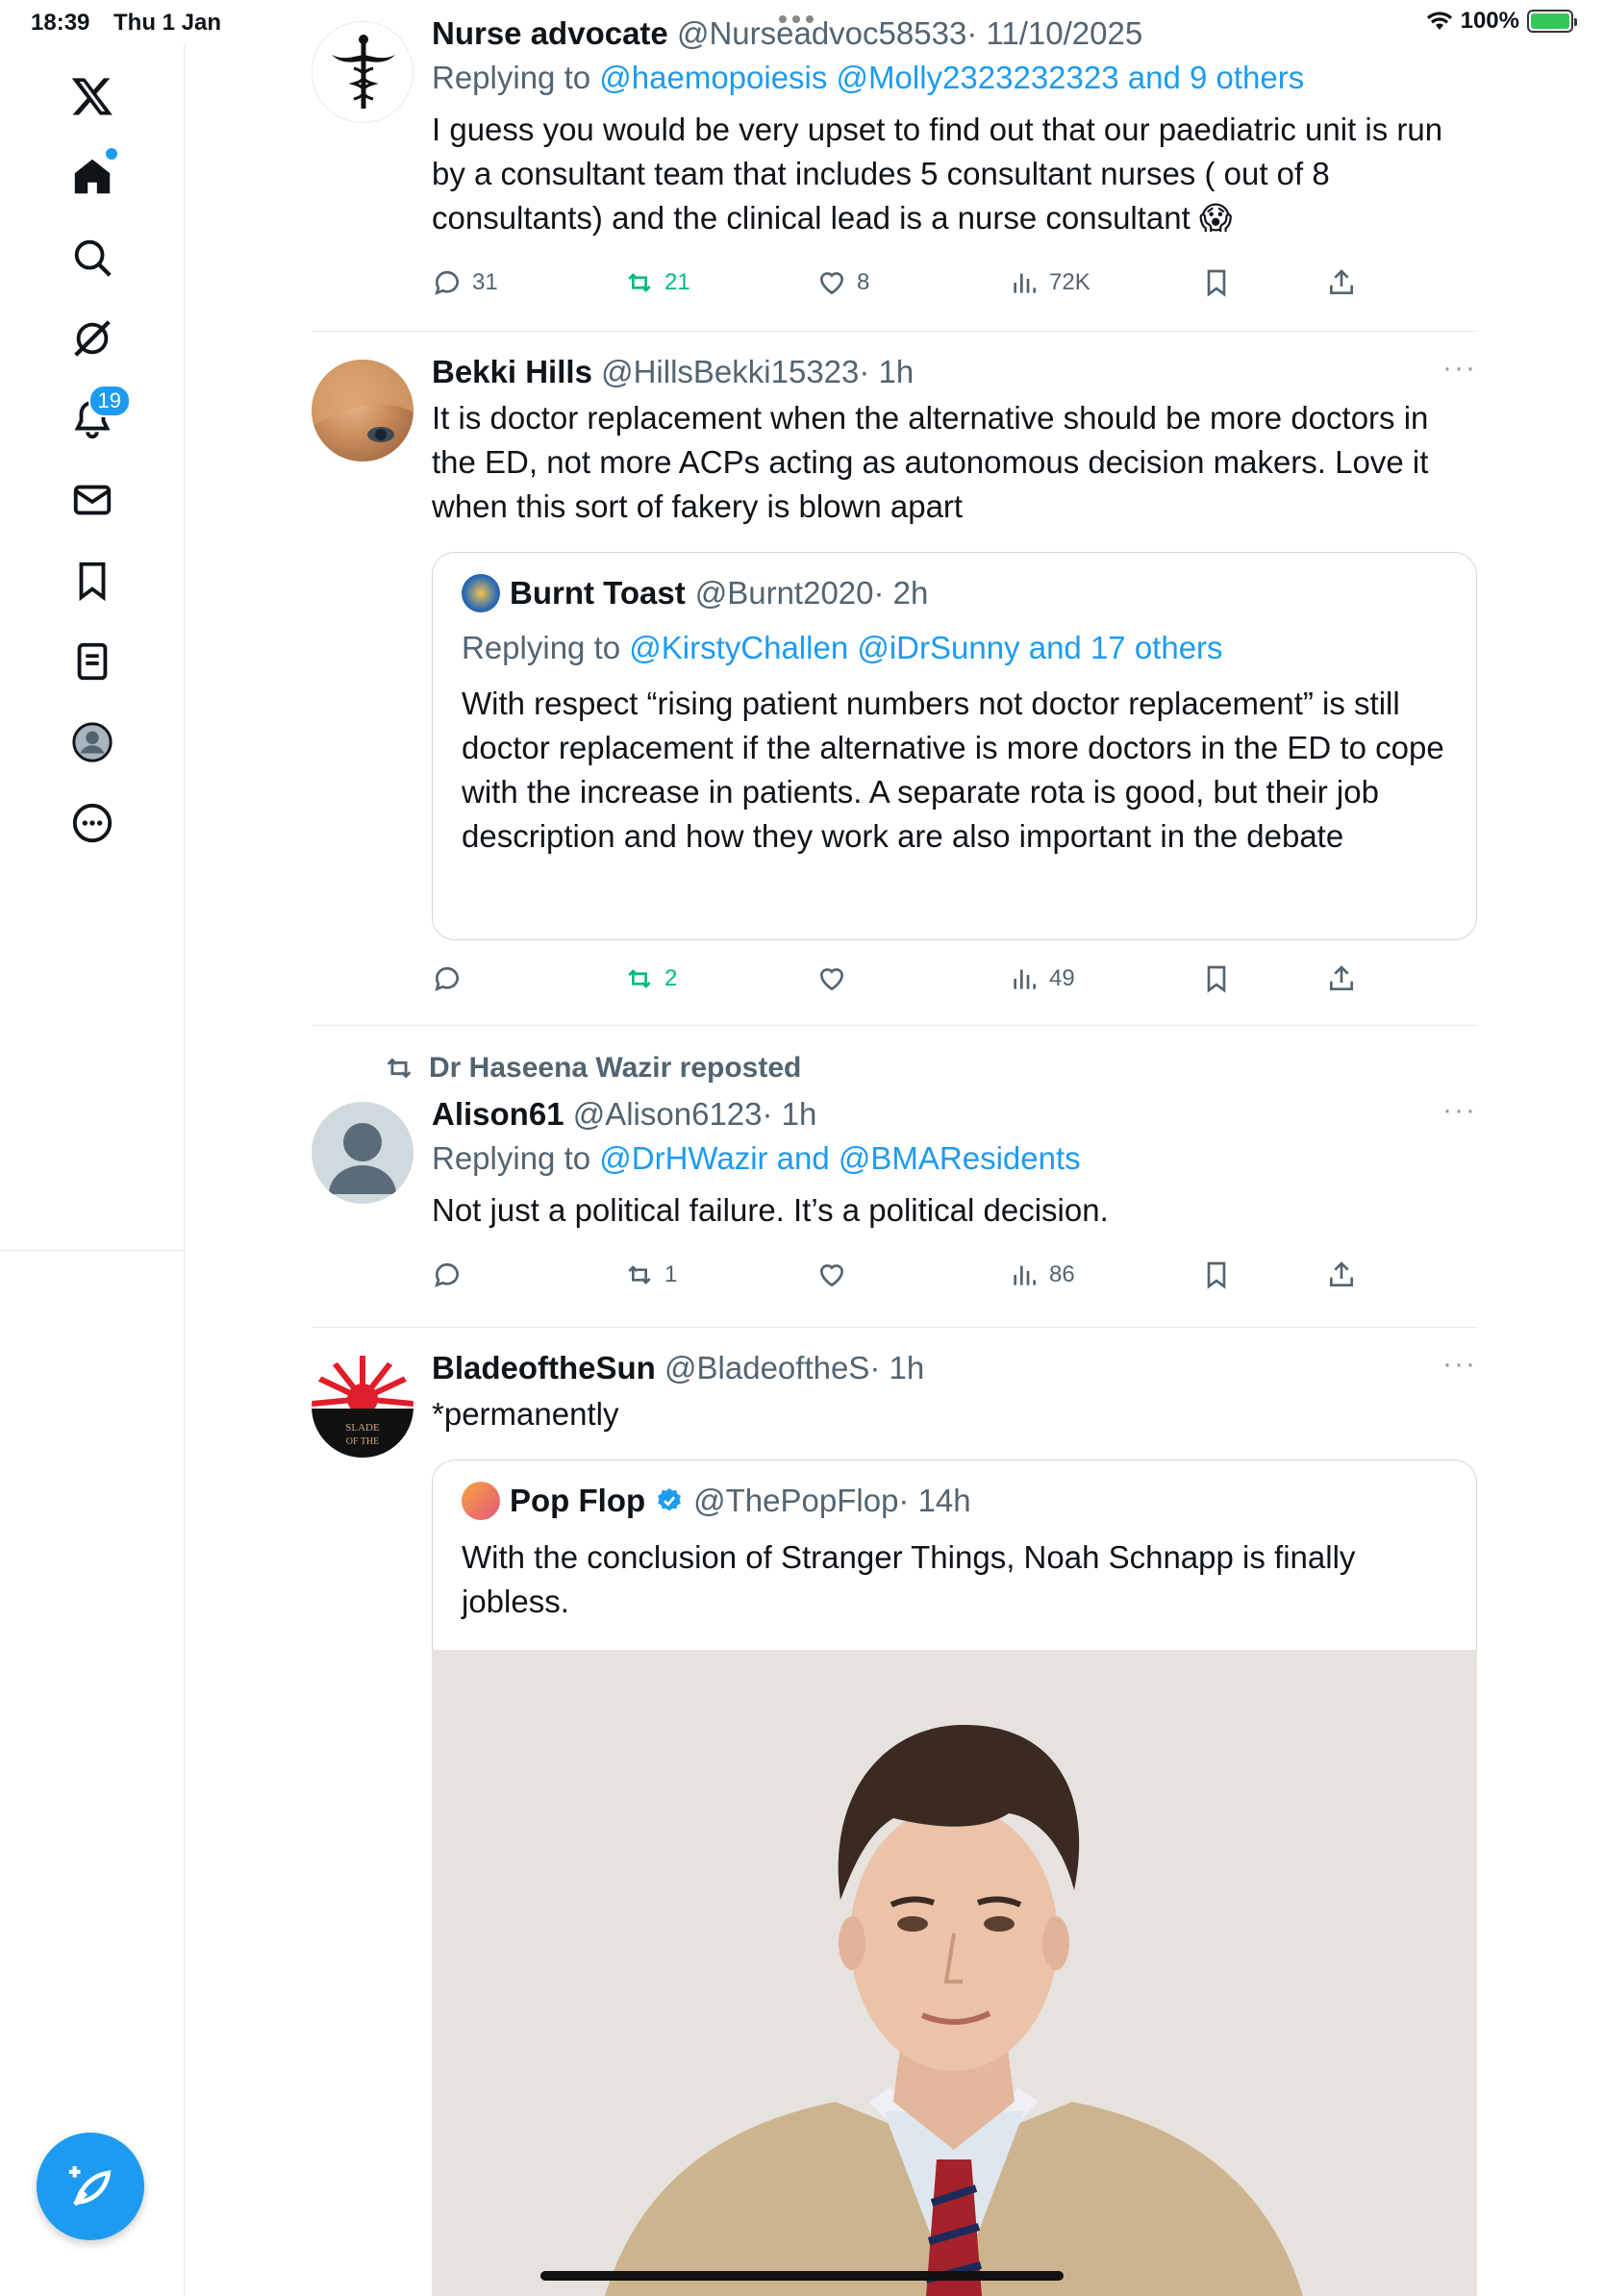  Describe the element at coordinates (363, 1441) in the screenshot. I see `svg-text: OF THE` at that location.